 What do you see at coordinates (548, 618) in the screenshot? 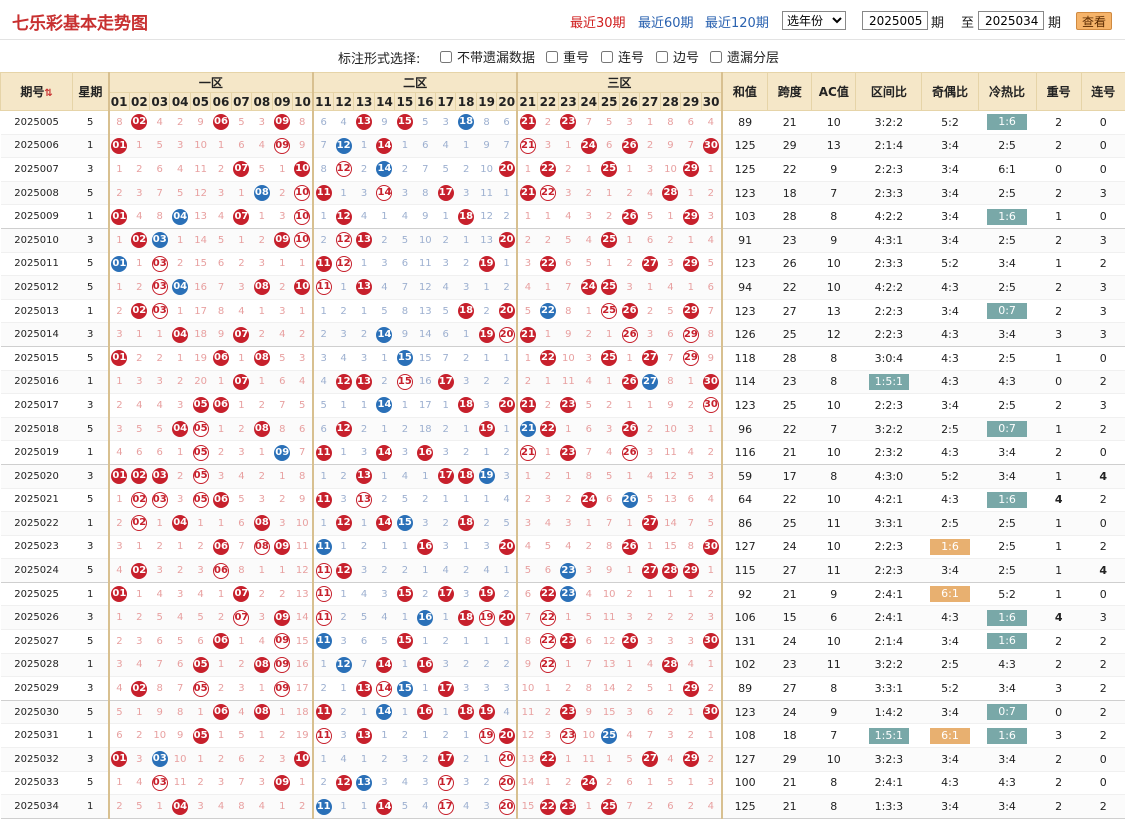
I see `num-cell: 22` at bounding box center [548, 618].